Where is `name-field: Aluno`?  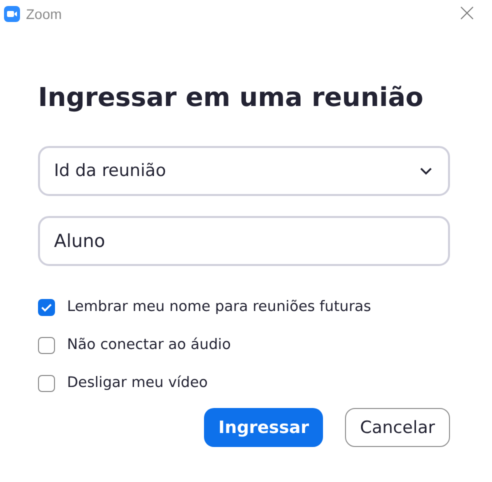
name-field: Aluno is located at coordinates (244, 241).